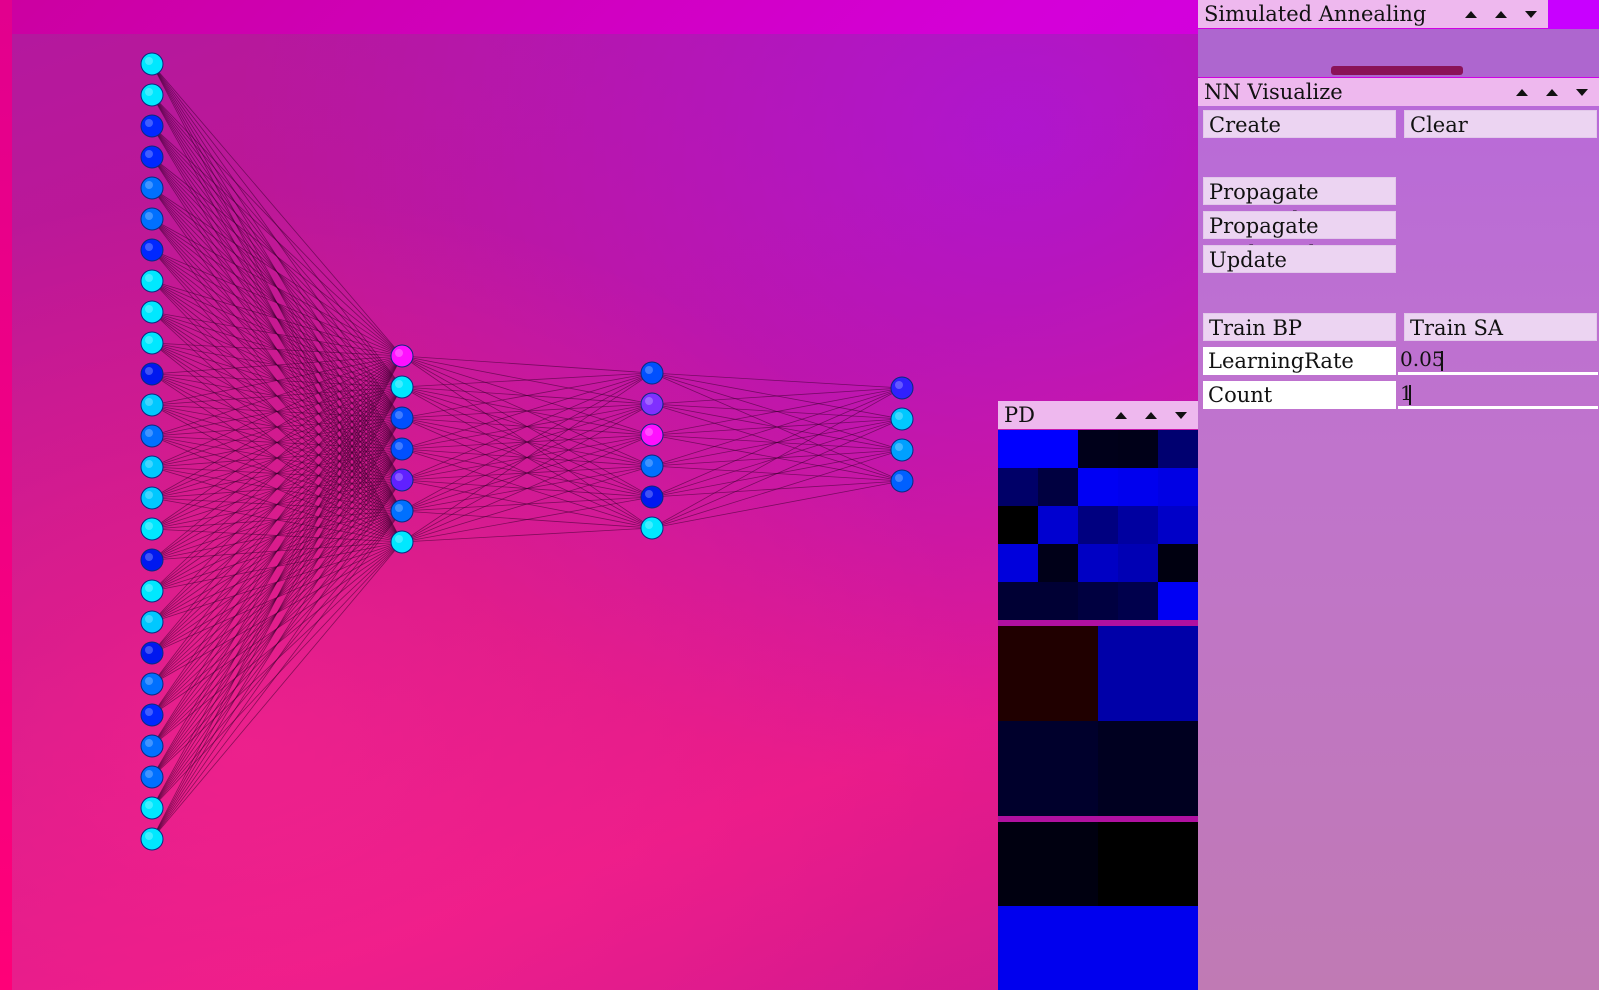 The image size is (1599, 990). Describe the element at coordinates (1299, 124) in the screenshot. I see `create-button: Create` at that location.